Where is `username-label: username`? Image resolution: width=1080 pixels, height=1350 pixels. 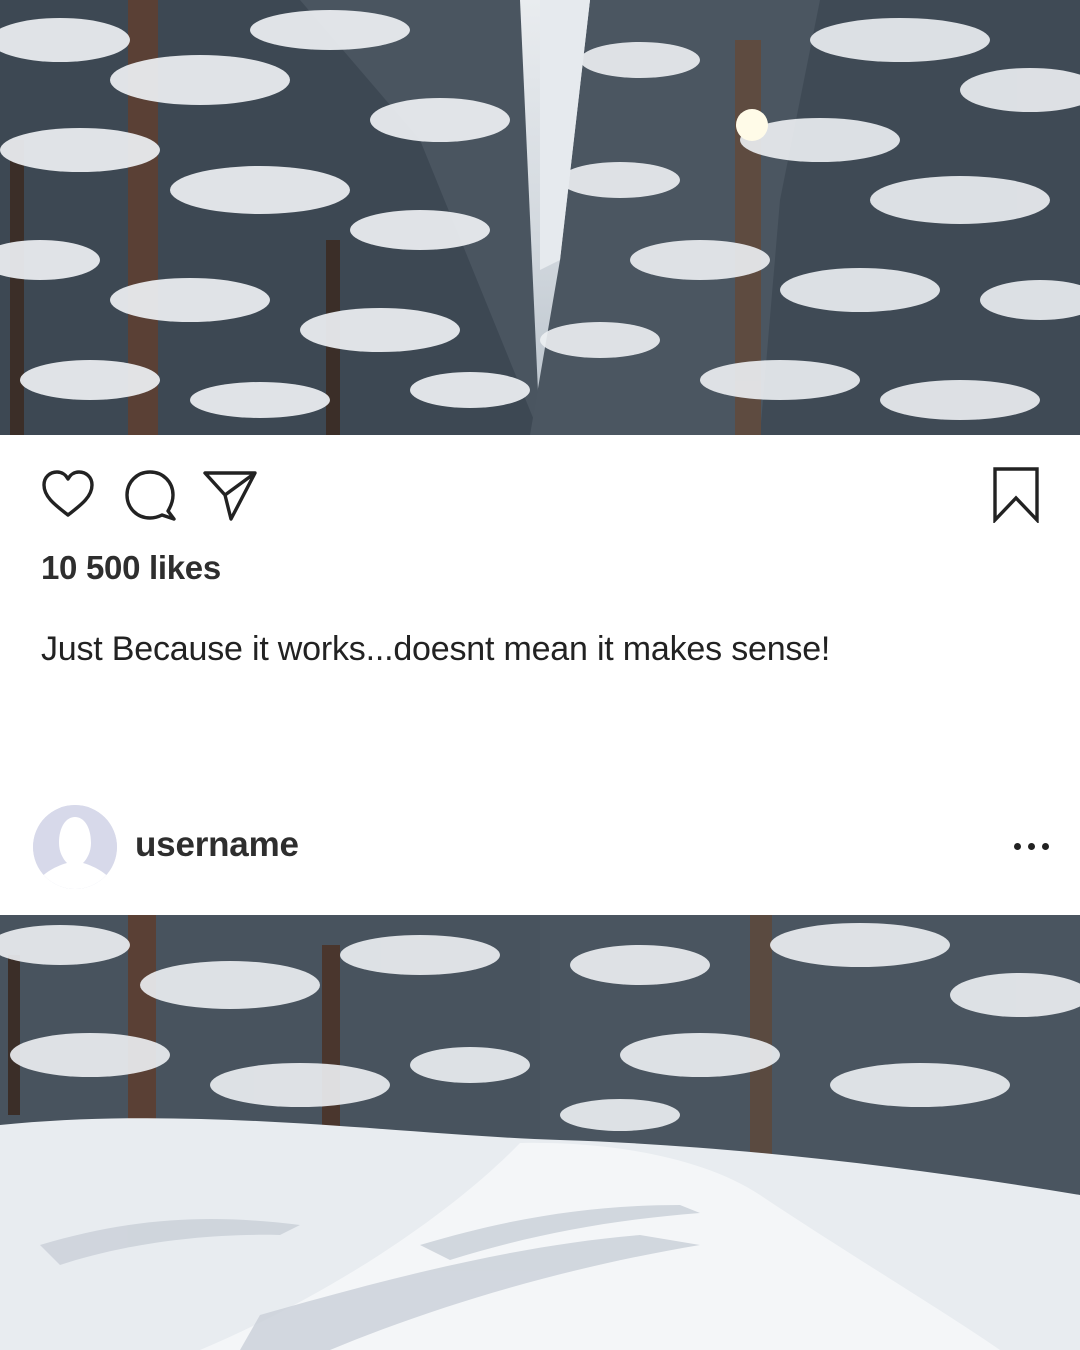 username-label: username is located at coordinates (217, 845).